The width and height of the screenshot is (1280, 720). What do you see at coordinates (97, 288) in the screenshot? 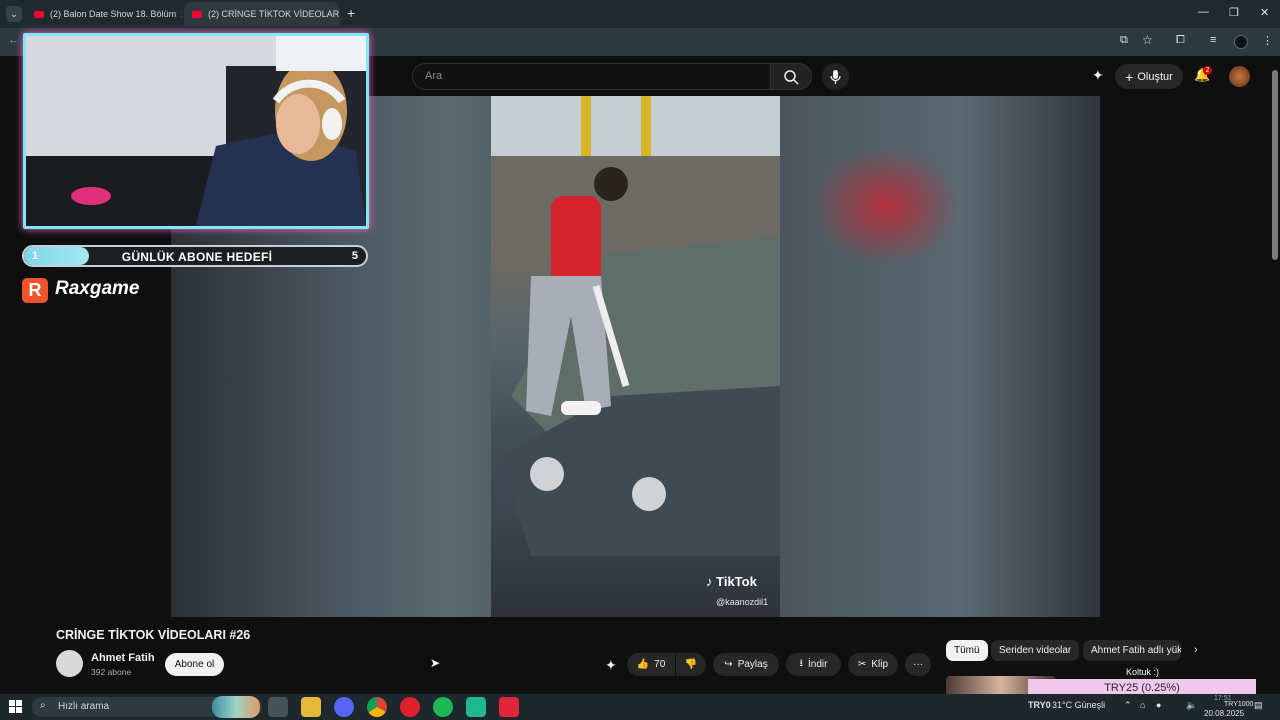
I see `raxgame-brand: Raxgame` at bounding box center [97, 288].